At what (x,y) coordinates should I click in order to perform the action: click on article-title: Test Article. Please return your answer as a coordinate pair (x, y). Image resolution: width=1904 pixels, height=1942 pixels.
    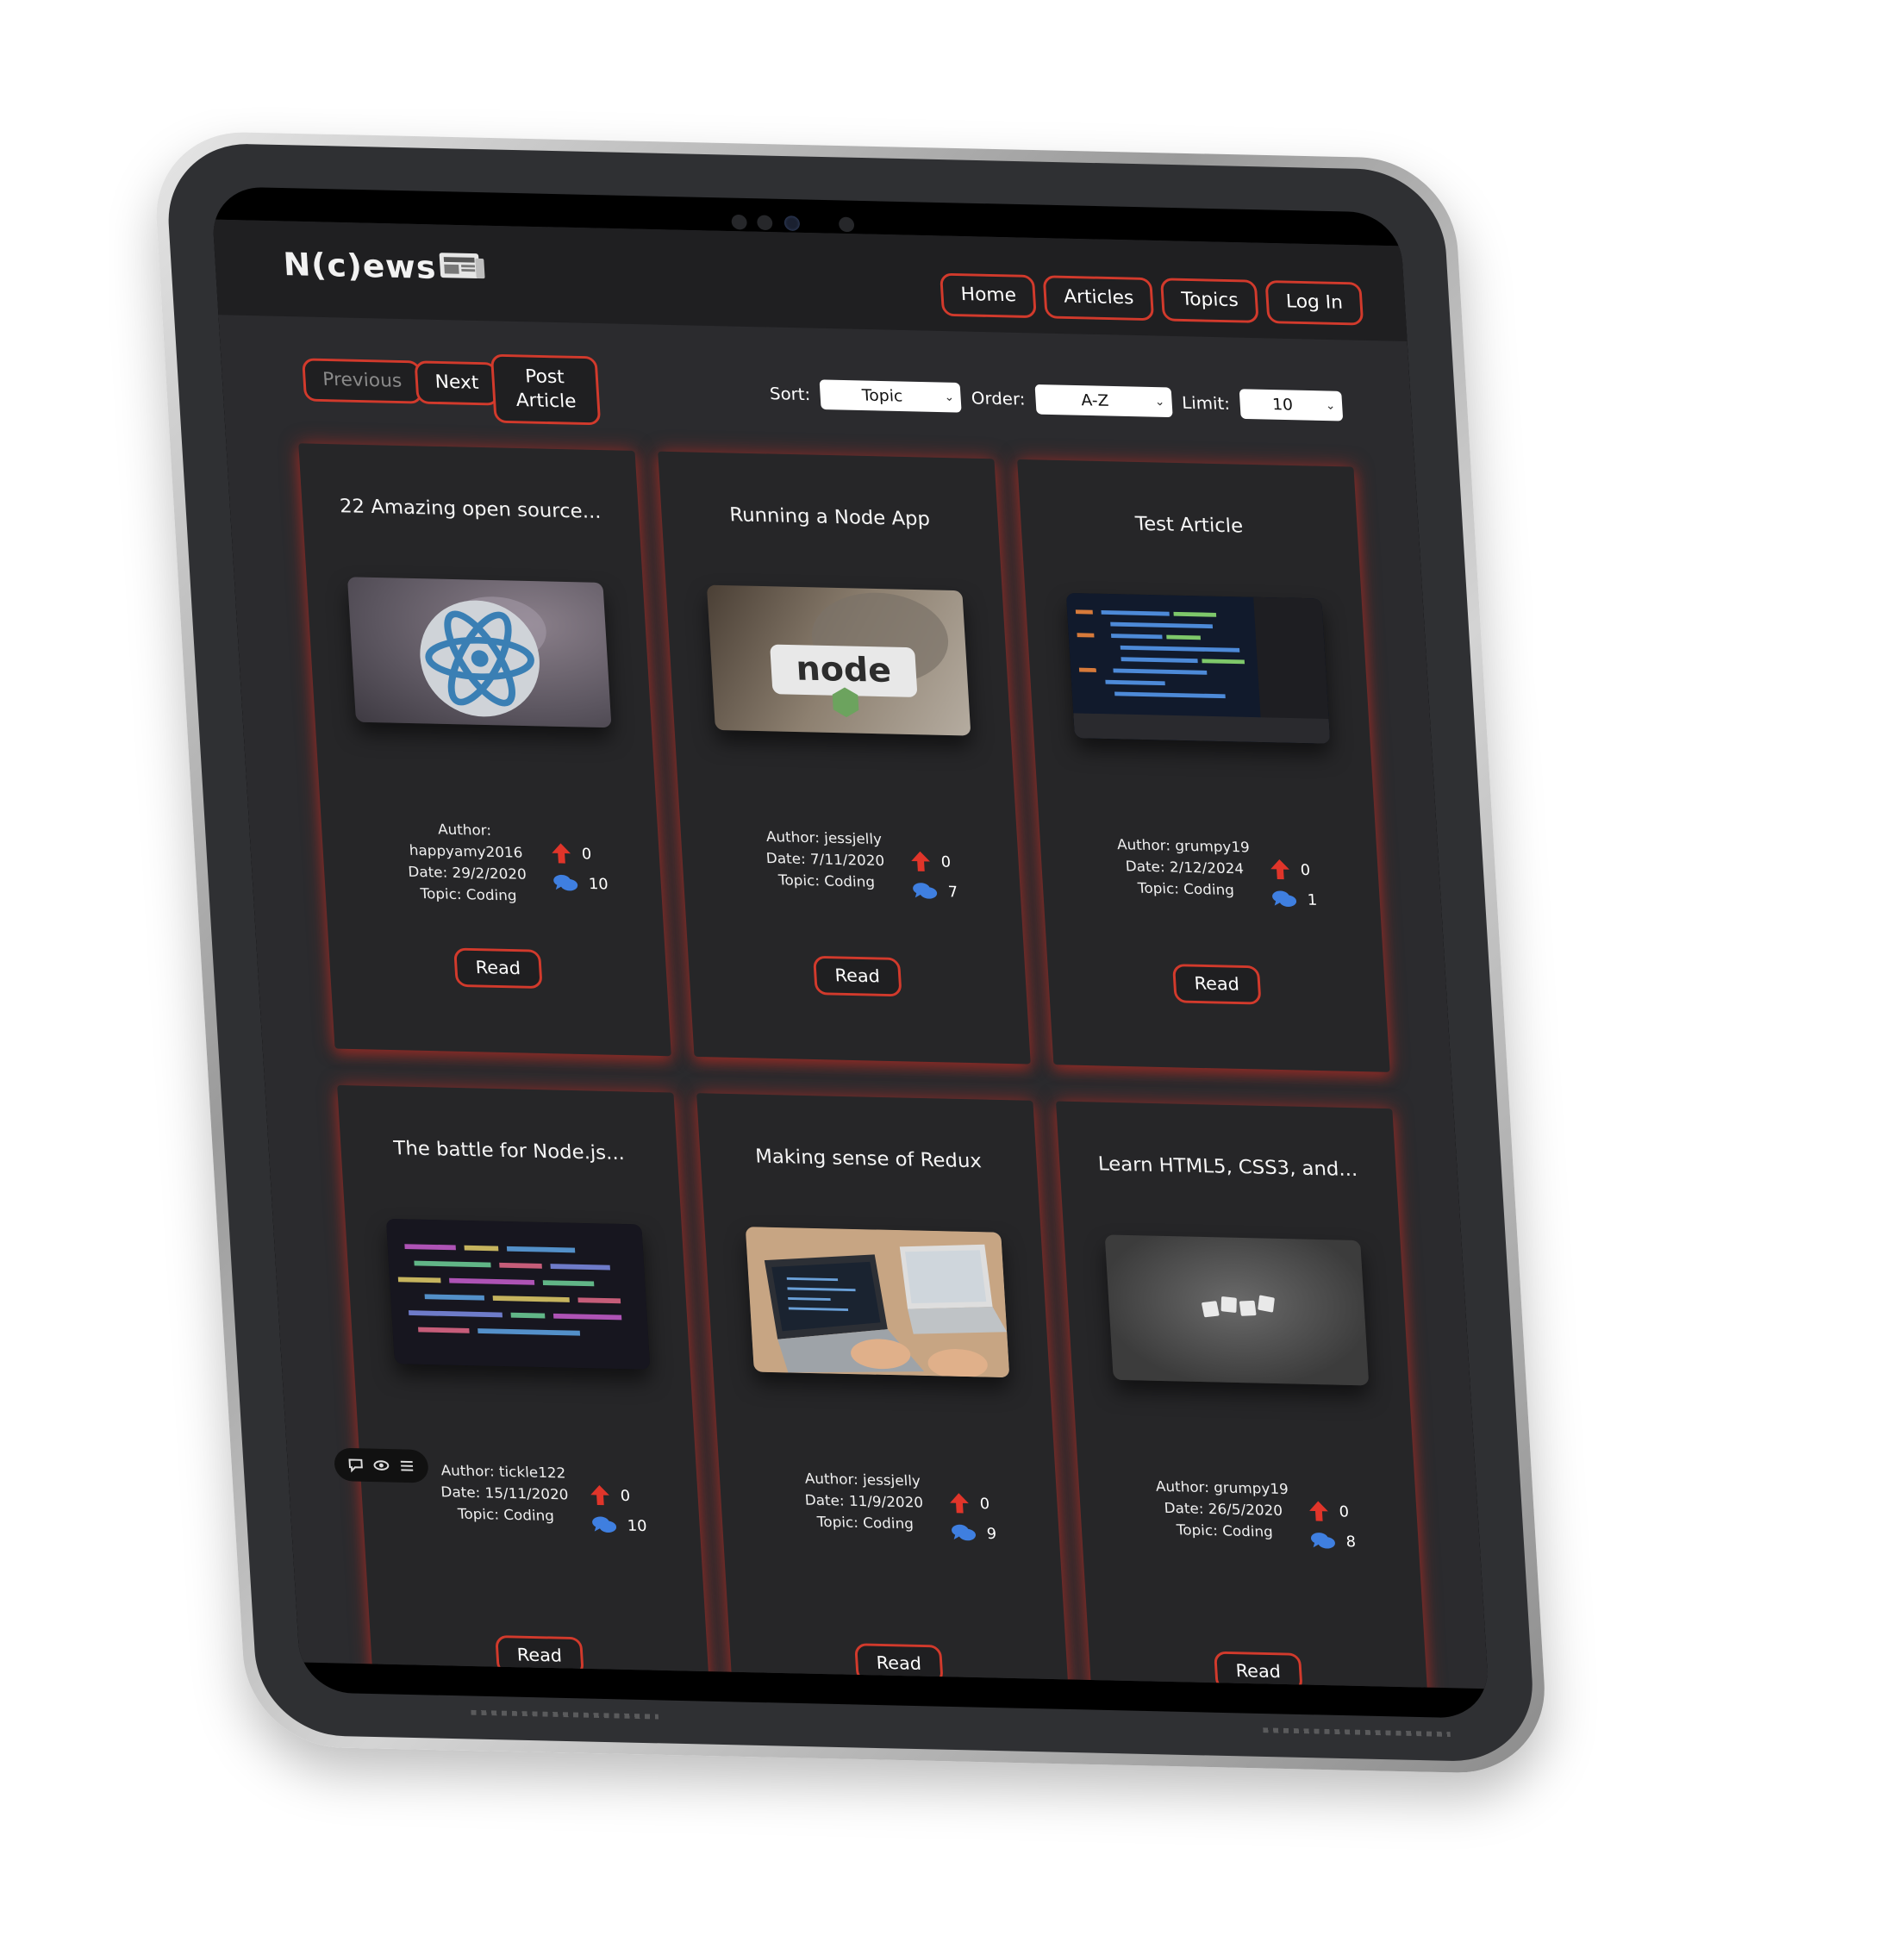
    Looking at the image, I should click on (1189, 525).